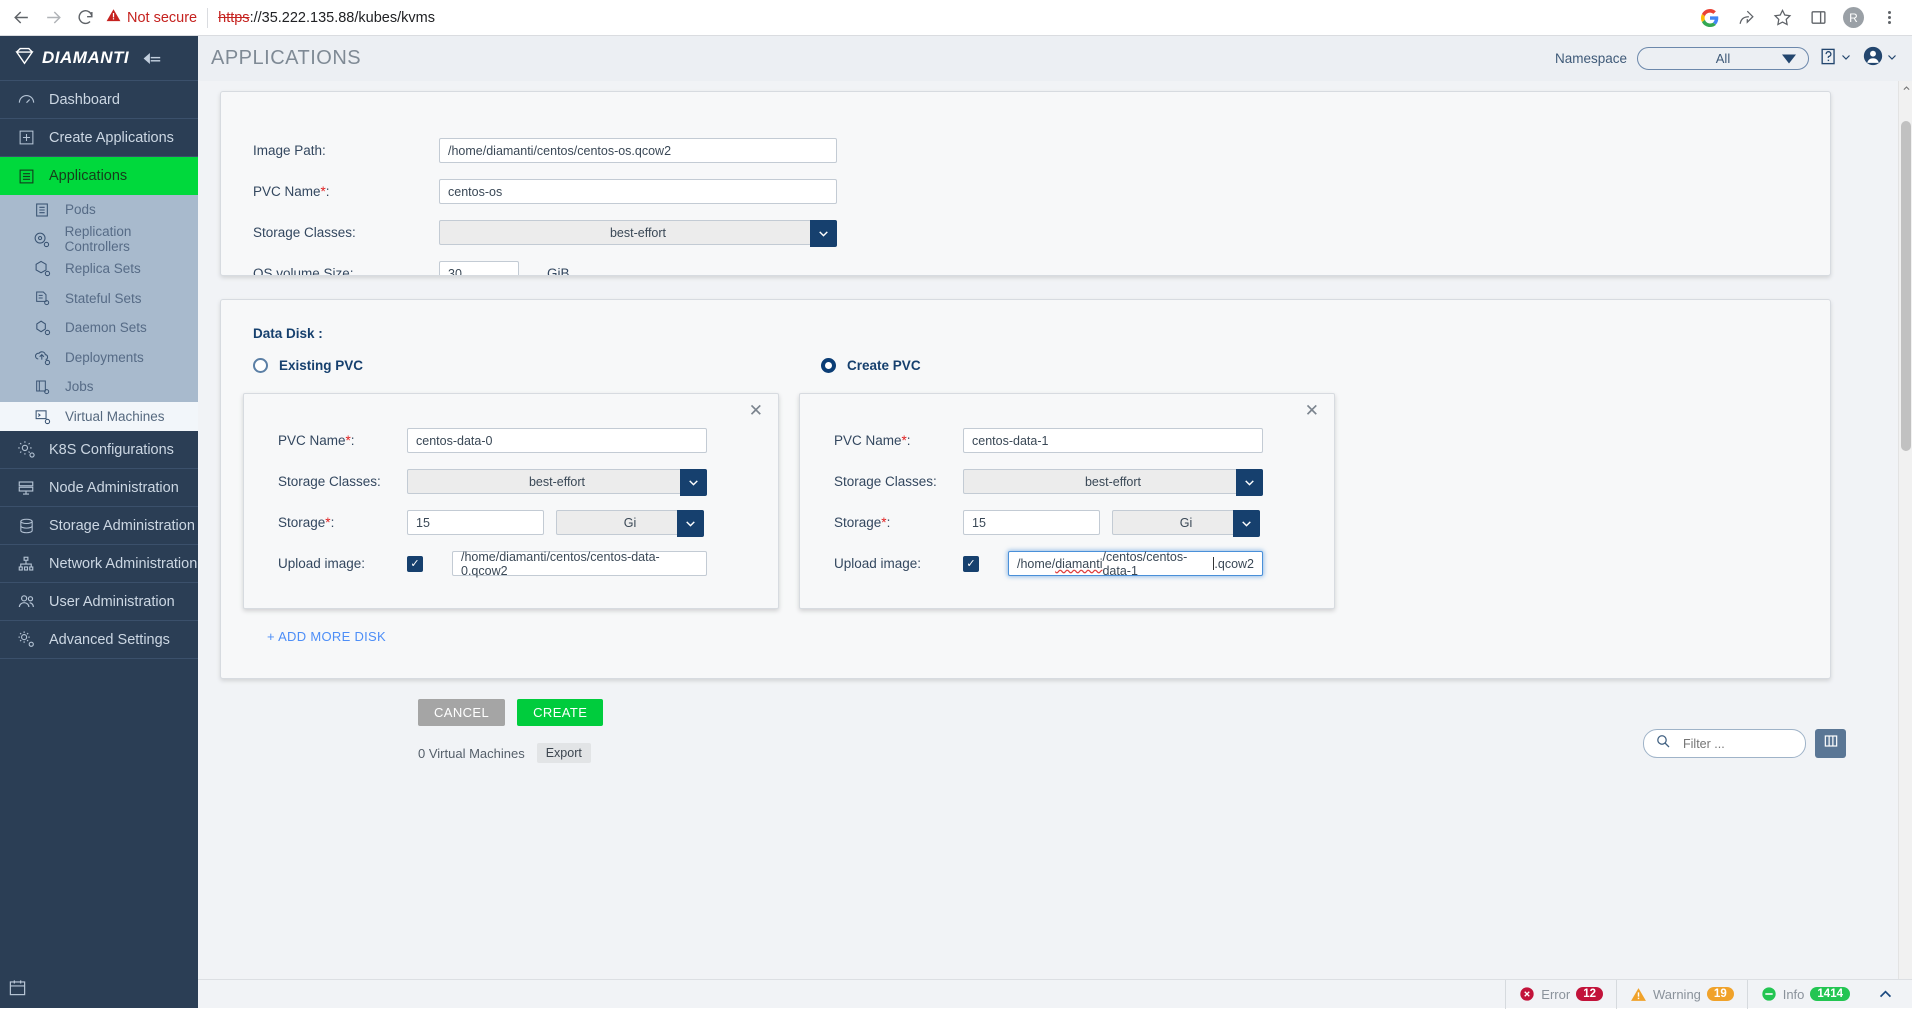 The width and height of the screenshot is (1912, 1009). I want to click on sidebar-item-k8s-configurations: K8S Configurations, so click(99, 450).